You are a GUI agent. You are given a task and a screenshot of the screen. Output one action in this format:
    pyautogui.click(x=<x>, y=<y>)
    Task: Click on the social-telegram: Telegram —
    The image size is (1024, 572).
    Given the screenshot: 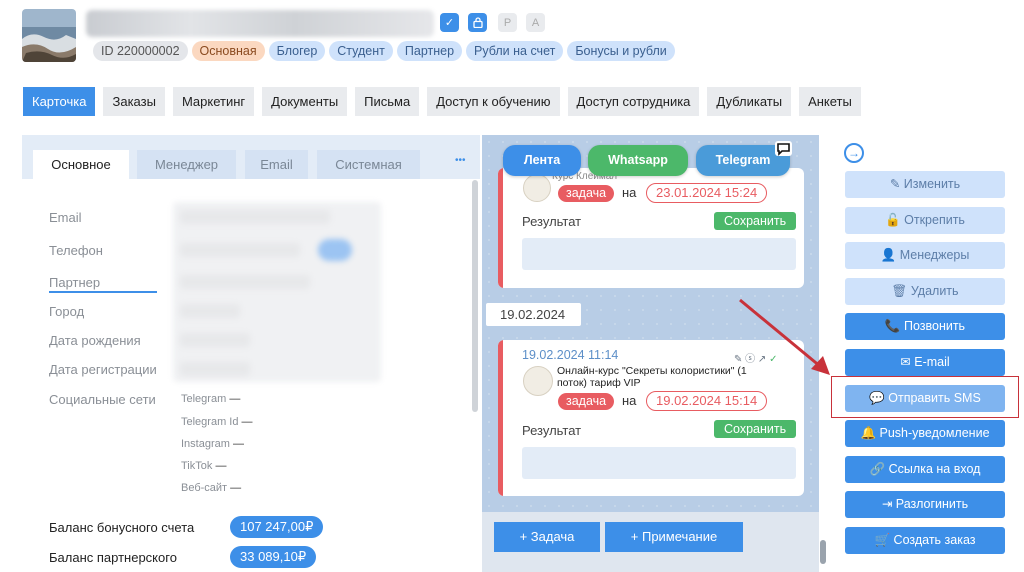 What is the action you would take?
    pyautogui.click(x=211, y=399)
    